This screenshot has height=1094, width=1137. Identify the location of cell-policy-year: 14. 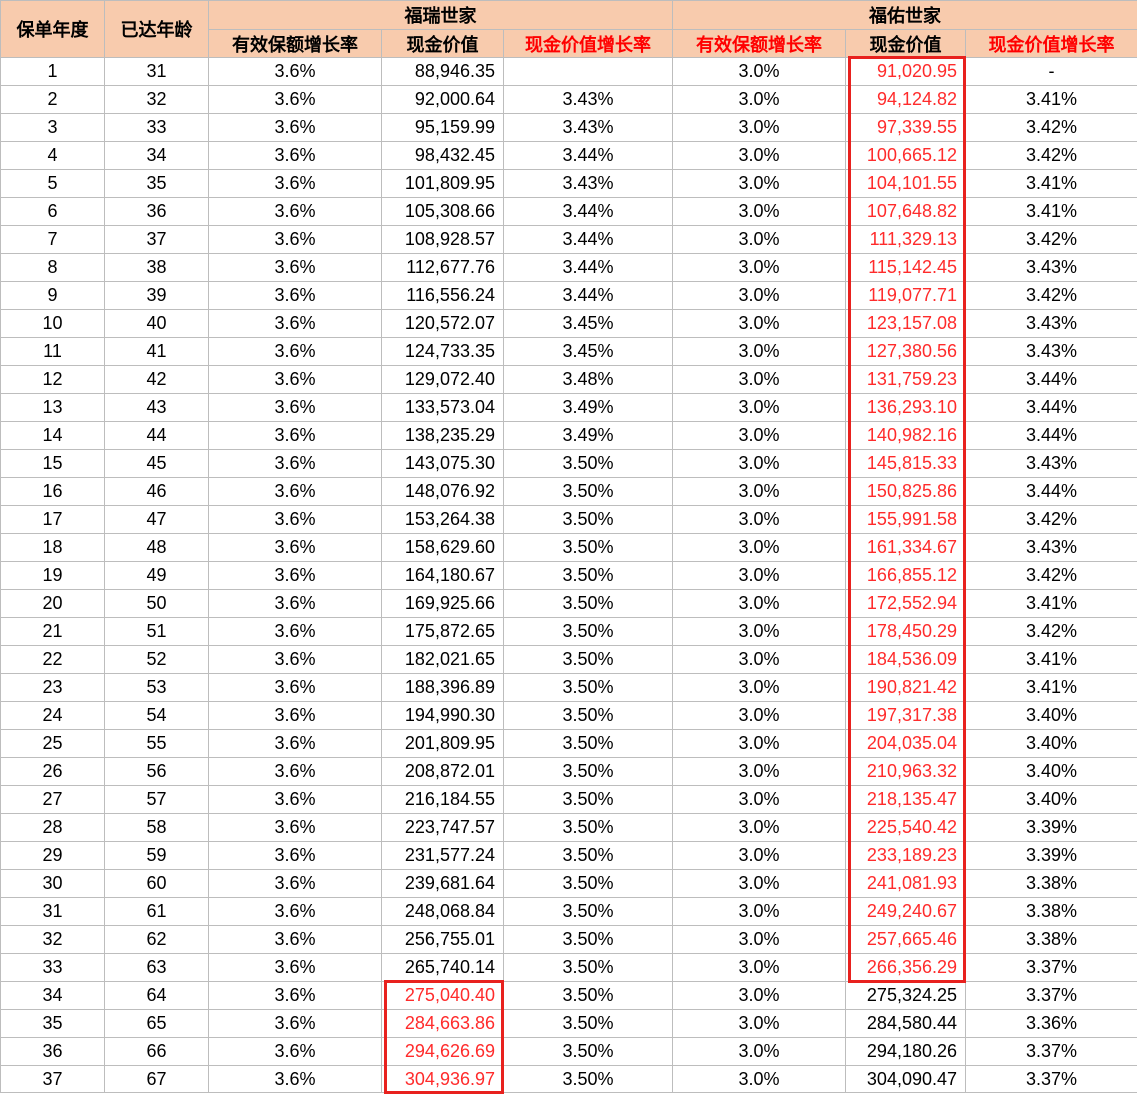
(53, 436).